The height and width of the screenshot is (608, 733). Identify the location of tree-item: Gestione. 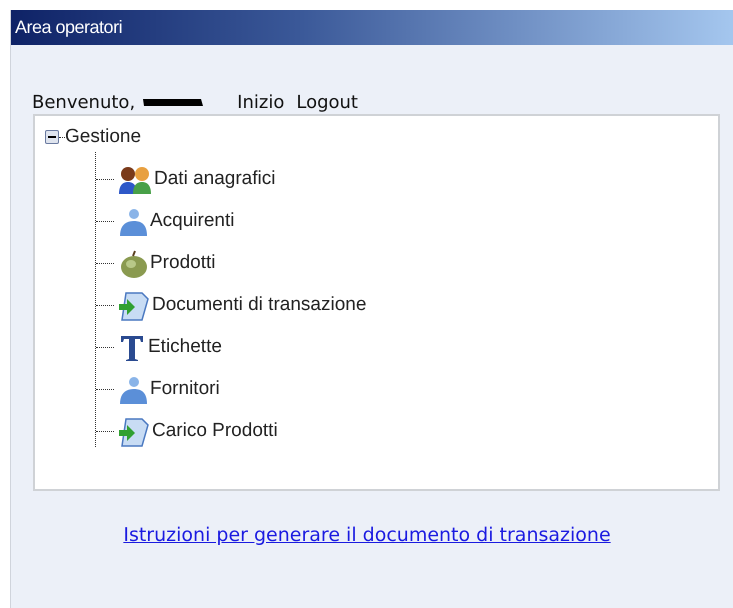
(103, 137).